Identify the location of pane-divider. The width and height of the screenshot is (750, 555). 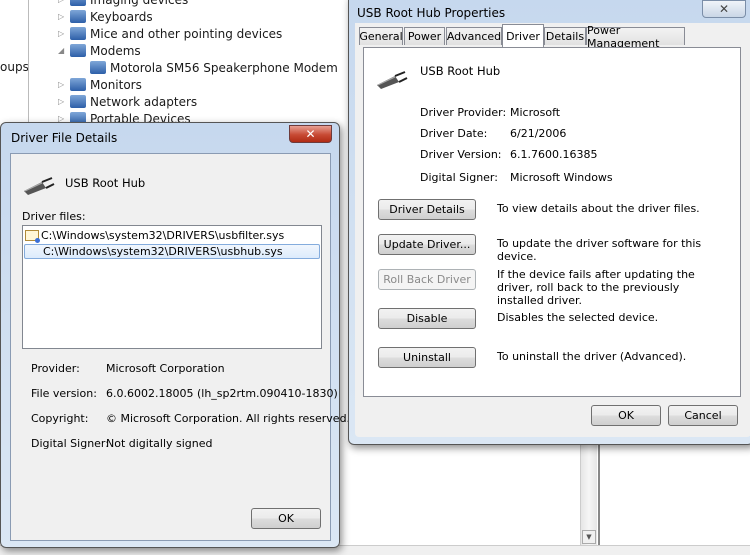
(28, 65).